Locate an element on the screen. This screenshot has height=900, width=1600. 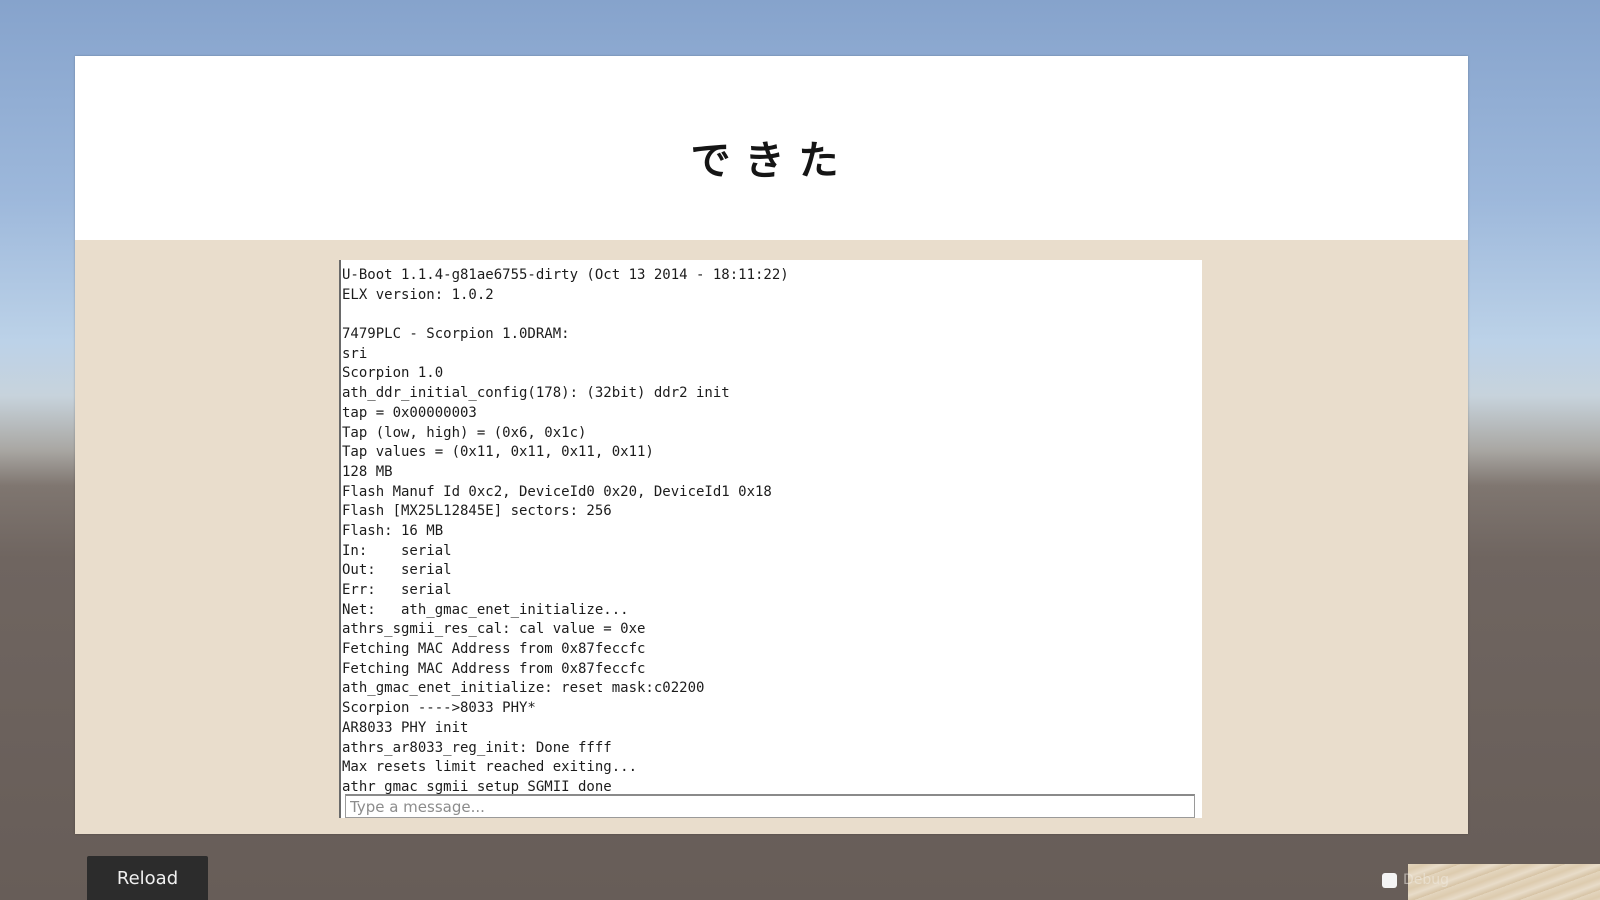
console-line: AR8033 PHY init is located at coordinates (405, 727).